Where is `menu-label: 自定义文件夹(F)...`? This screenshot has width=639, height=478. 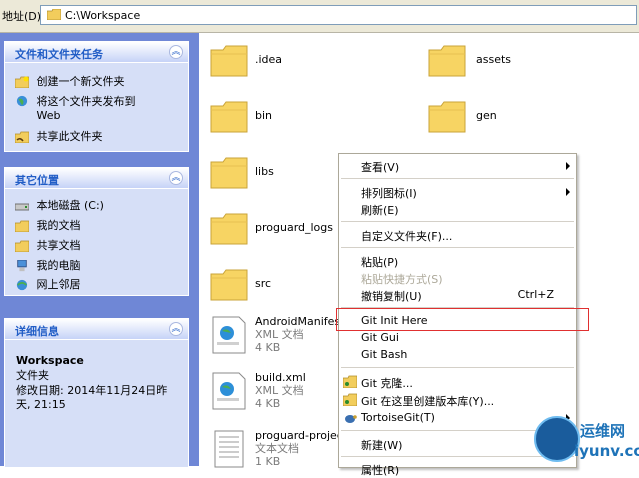
menu-label: 自定义文件夹(F)... is located at coordinates (407, 236).